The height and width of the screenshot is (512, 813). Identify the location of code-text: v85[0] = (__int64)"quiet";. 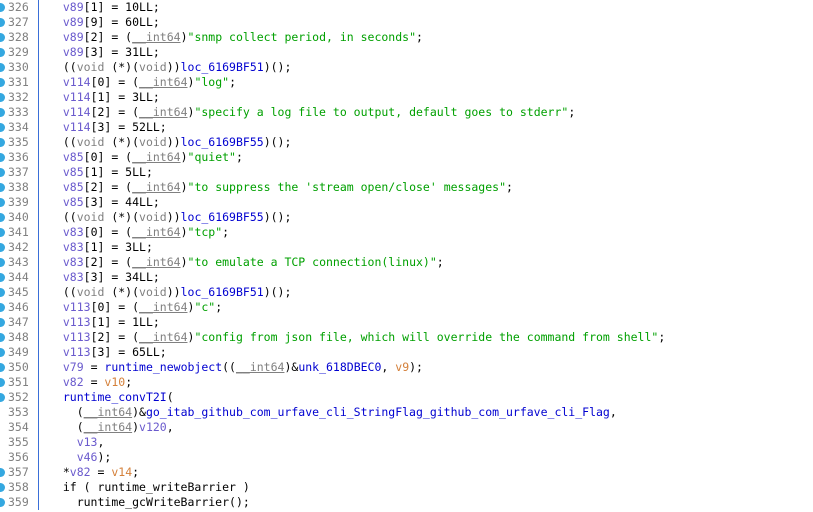
(141, 157).